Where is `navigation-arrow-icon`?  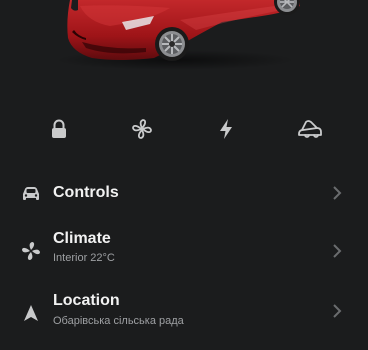
navigation-arrow-icon is located at coordinates (31, 313).